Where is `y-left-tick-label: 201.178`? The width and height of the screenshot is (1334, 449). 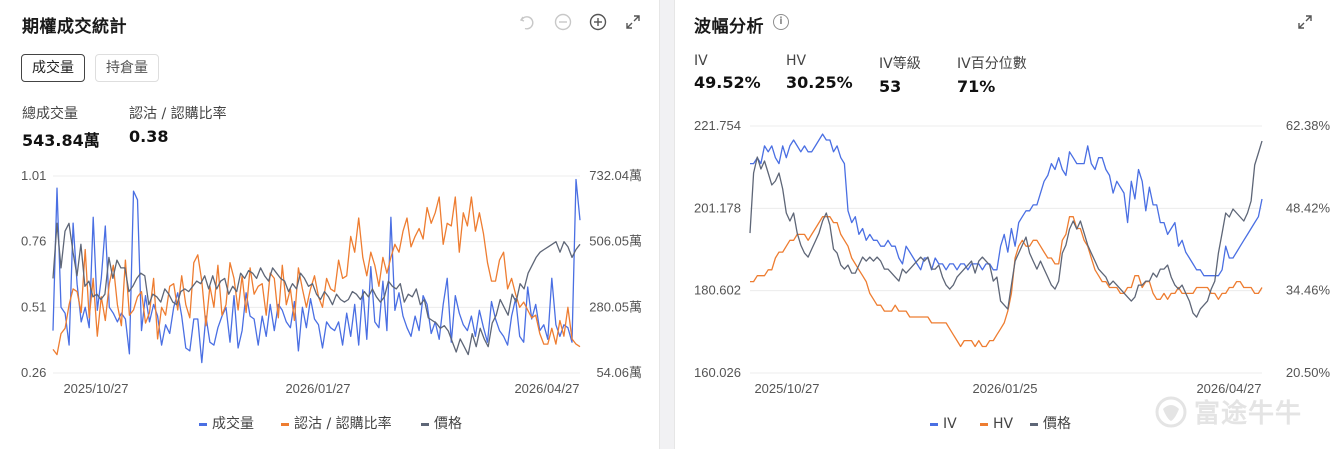 y-left-tick-label: 201.178 is located at coordinates (717, 207).